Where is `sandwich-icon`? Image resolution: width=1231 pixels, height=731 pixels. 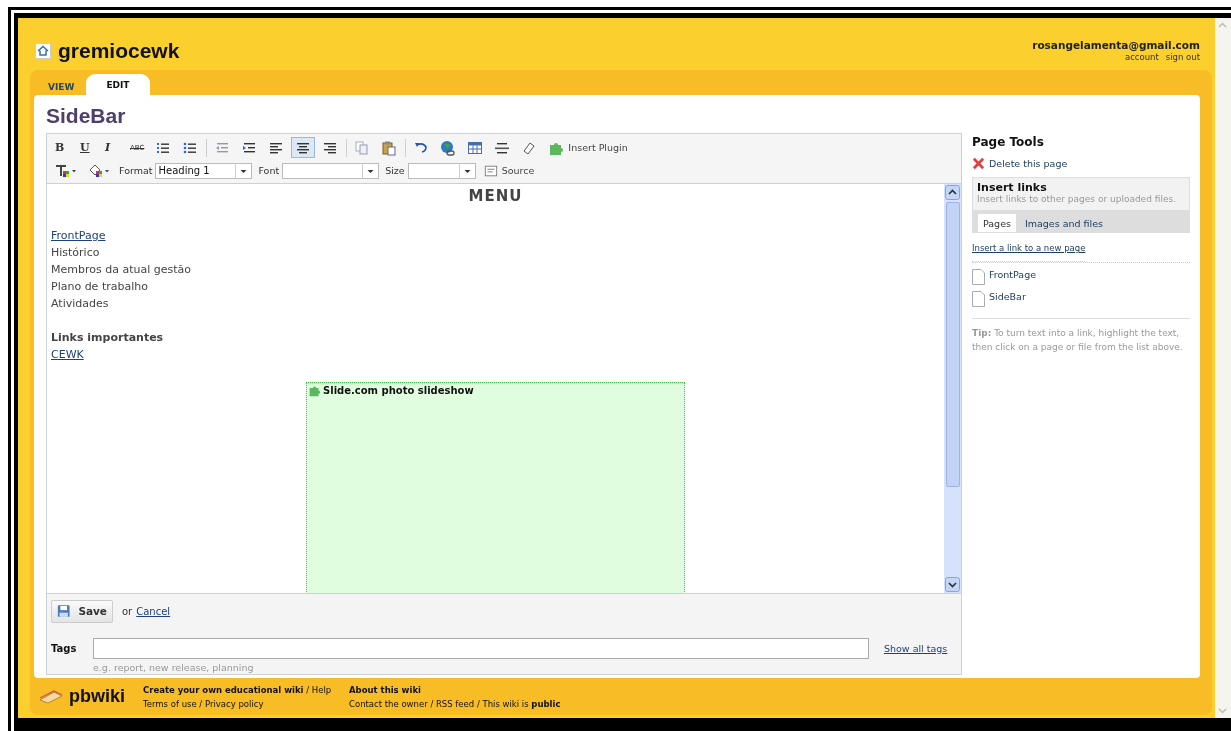 sandwich-icon is located at coordinates (51, 696).